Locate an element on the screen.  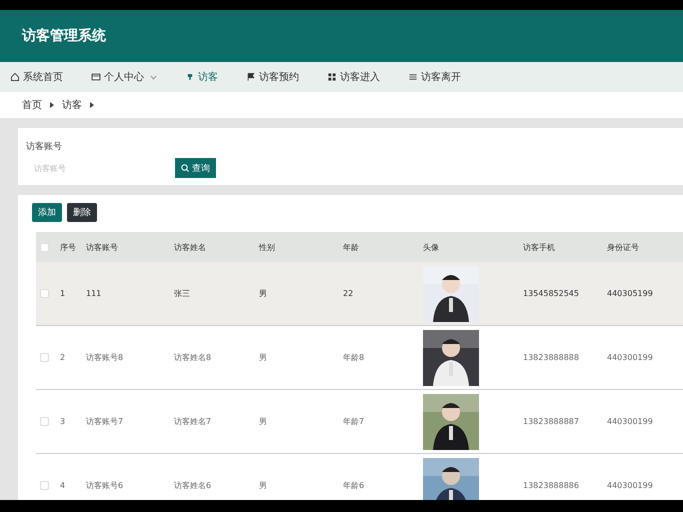
table-cell-text: 1 is located at coordinates (63, 293).